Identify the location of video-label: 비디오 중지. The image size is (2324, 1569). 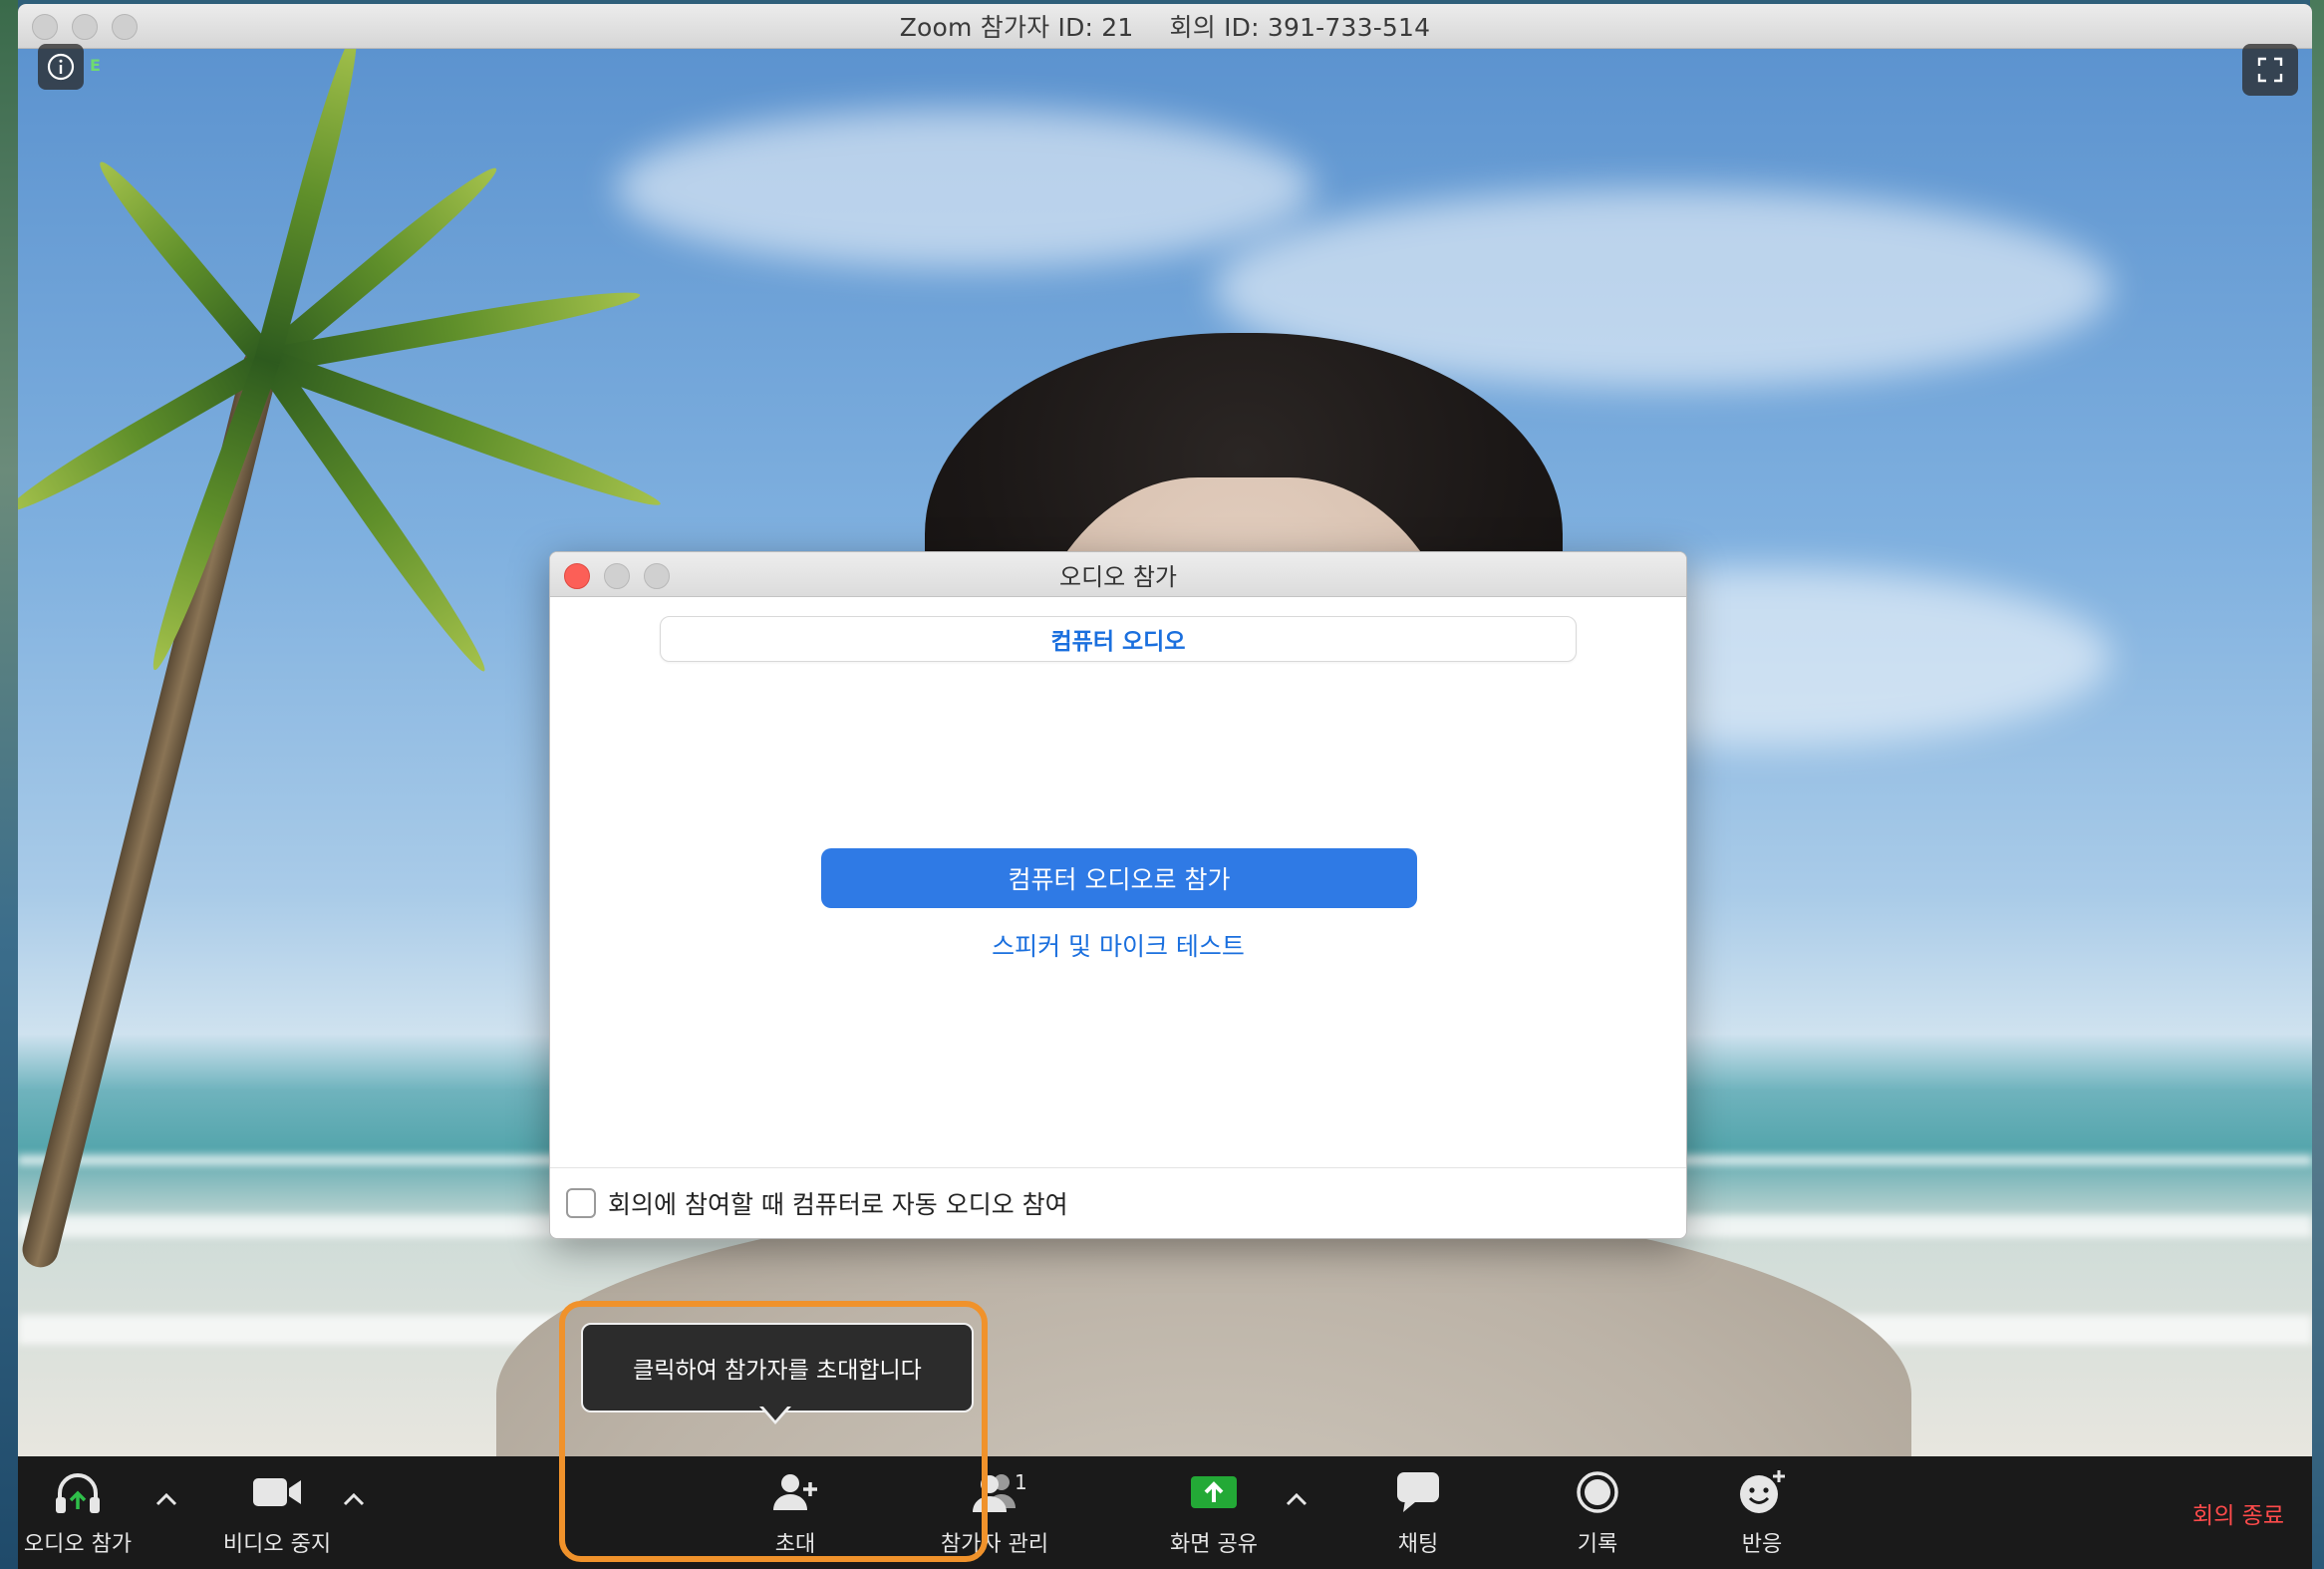
(277, 1544).